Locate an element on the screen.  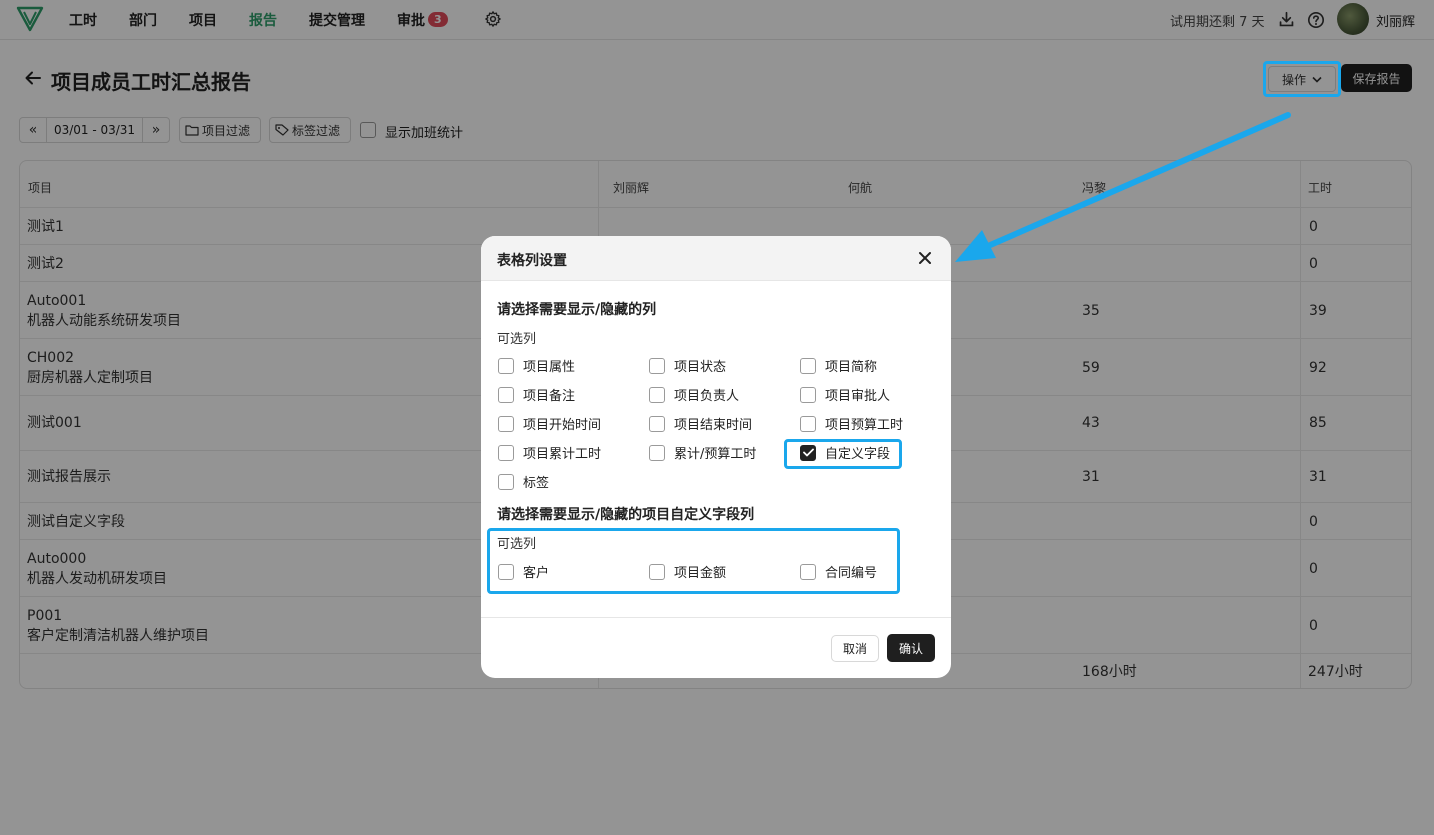
option-accumulated-budget-ratio: 累计/预算工时 is located at coordinates (702, 452).